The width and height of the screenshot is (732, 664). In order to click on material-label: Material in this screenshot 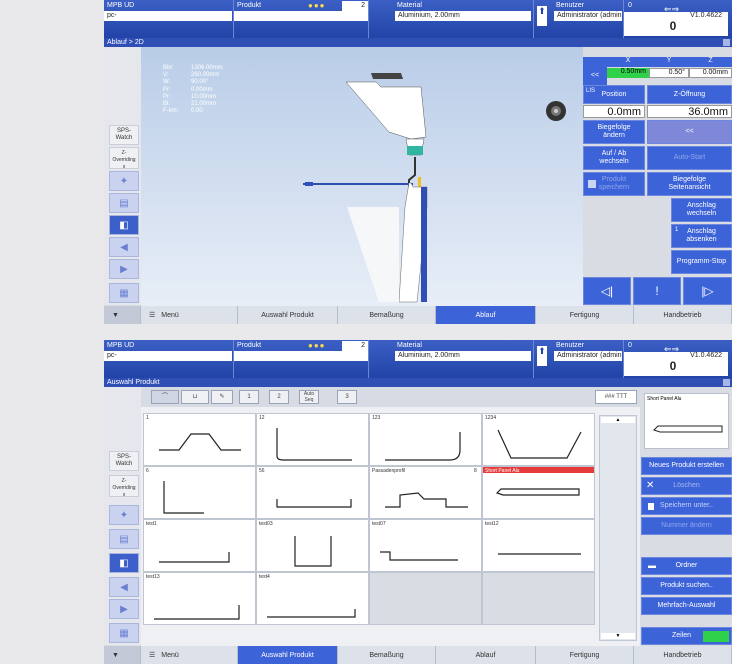, I will do `click(409, 5)`.